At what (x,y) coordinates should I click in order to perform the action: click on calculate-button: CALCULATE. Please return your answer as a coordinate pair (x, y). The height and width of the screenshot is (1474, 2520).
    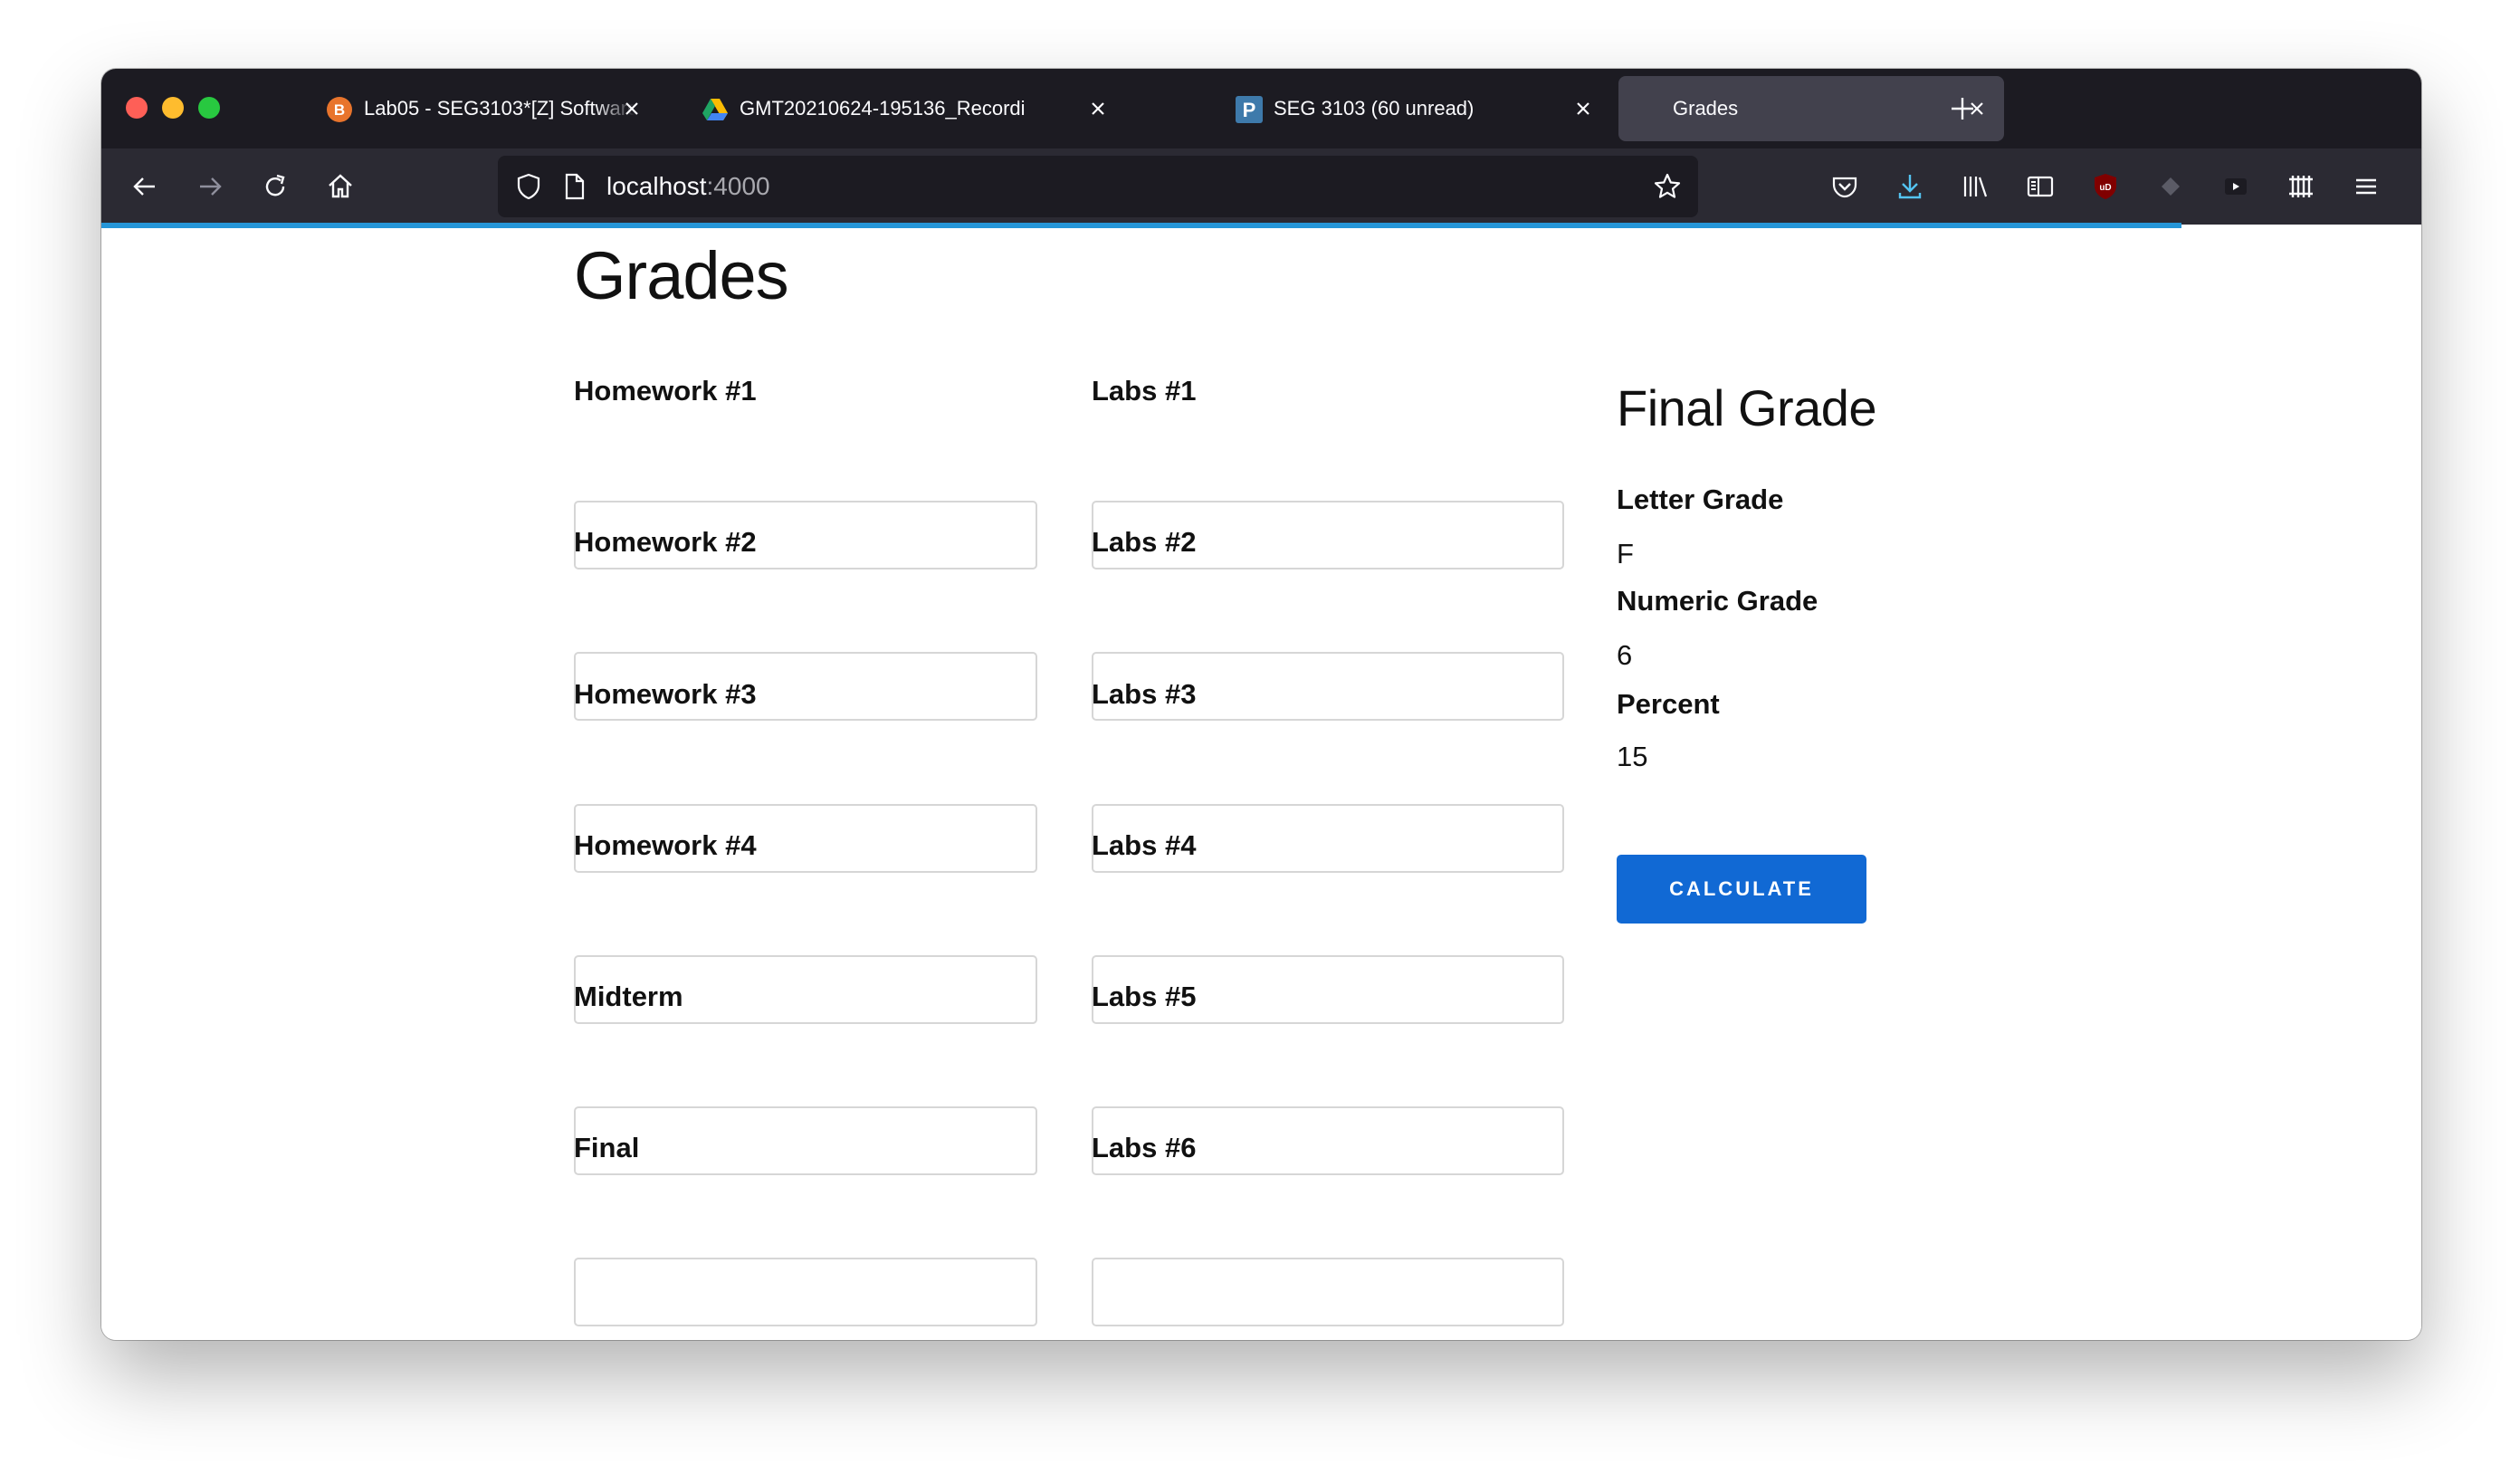
    Looking at the image, I should click on (1741, 889).